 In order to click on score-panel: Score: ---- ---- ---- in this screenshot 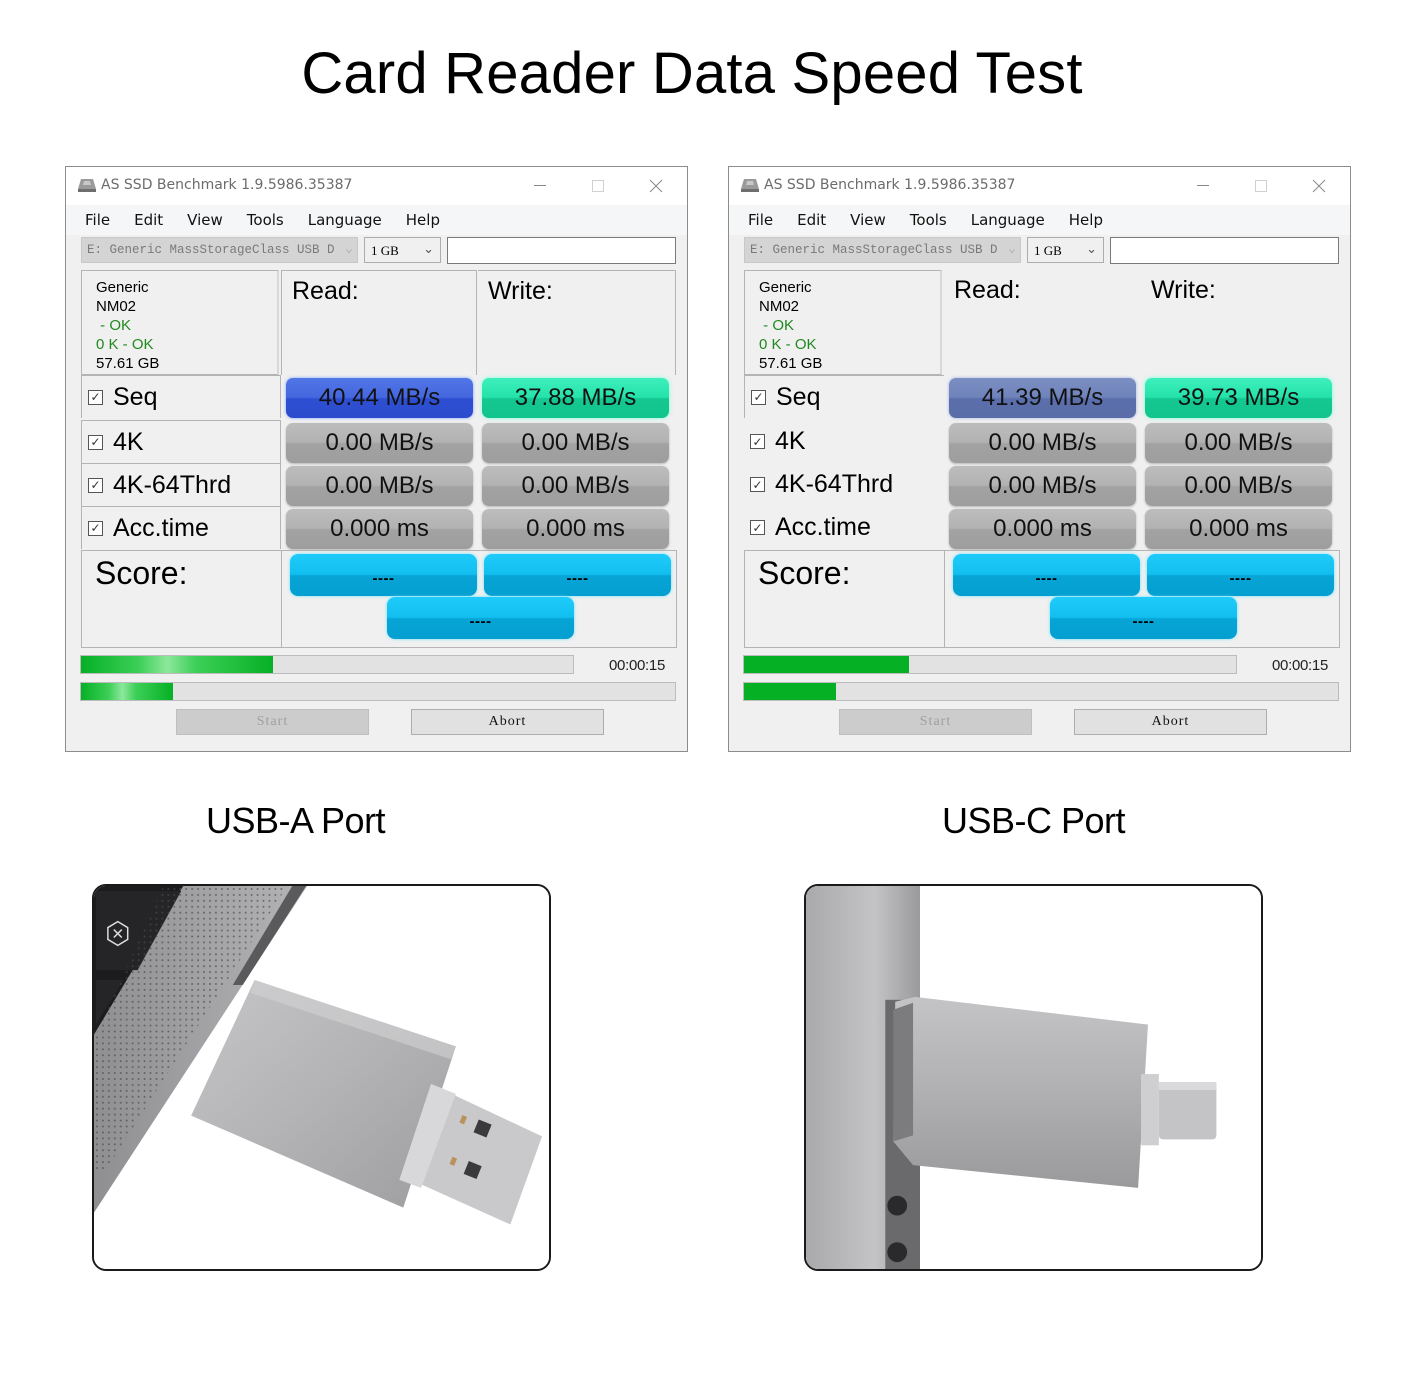, I will do `click(1042, 599)`.